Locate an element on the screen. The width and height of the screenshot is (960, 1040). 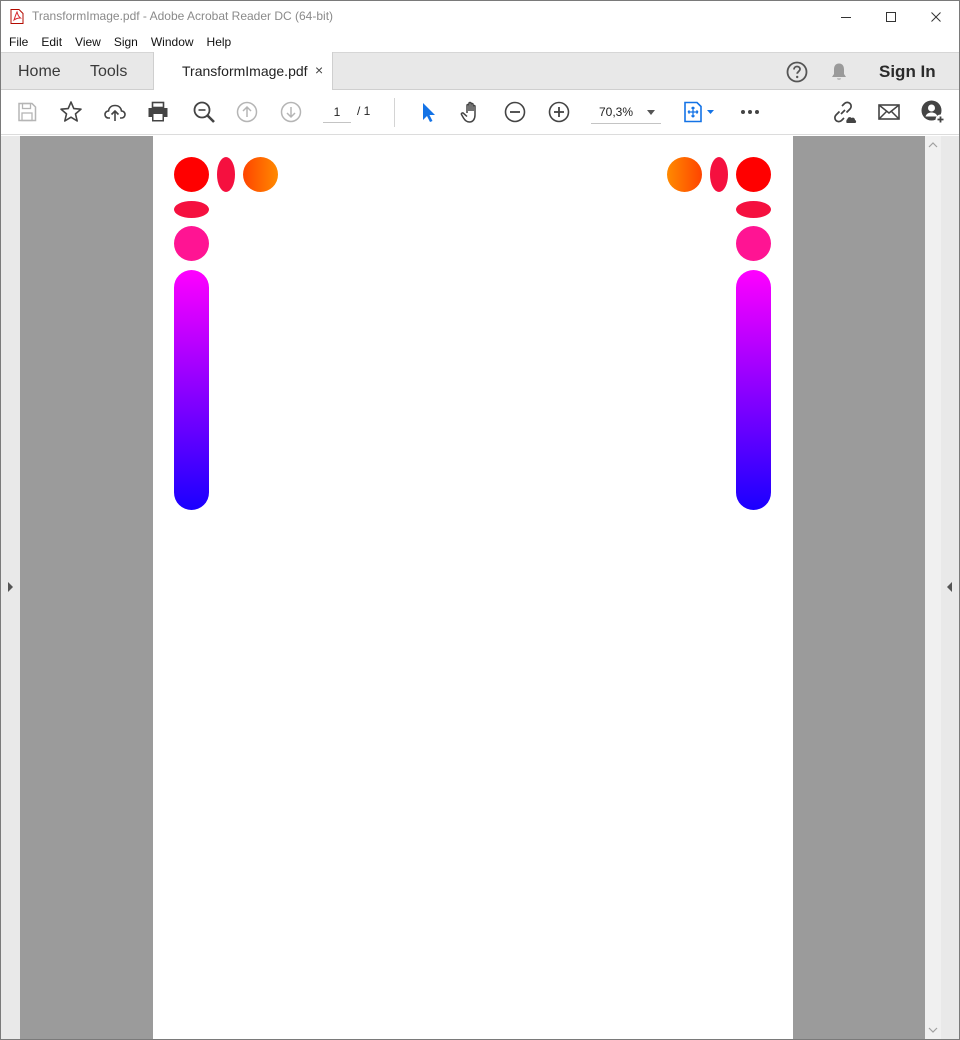
select-tool-button is located at coordinates (428, 112).